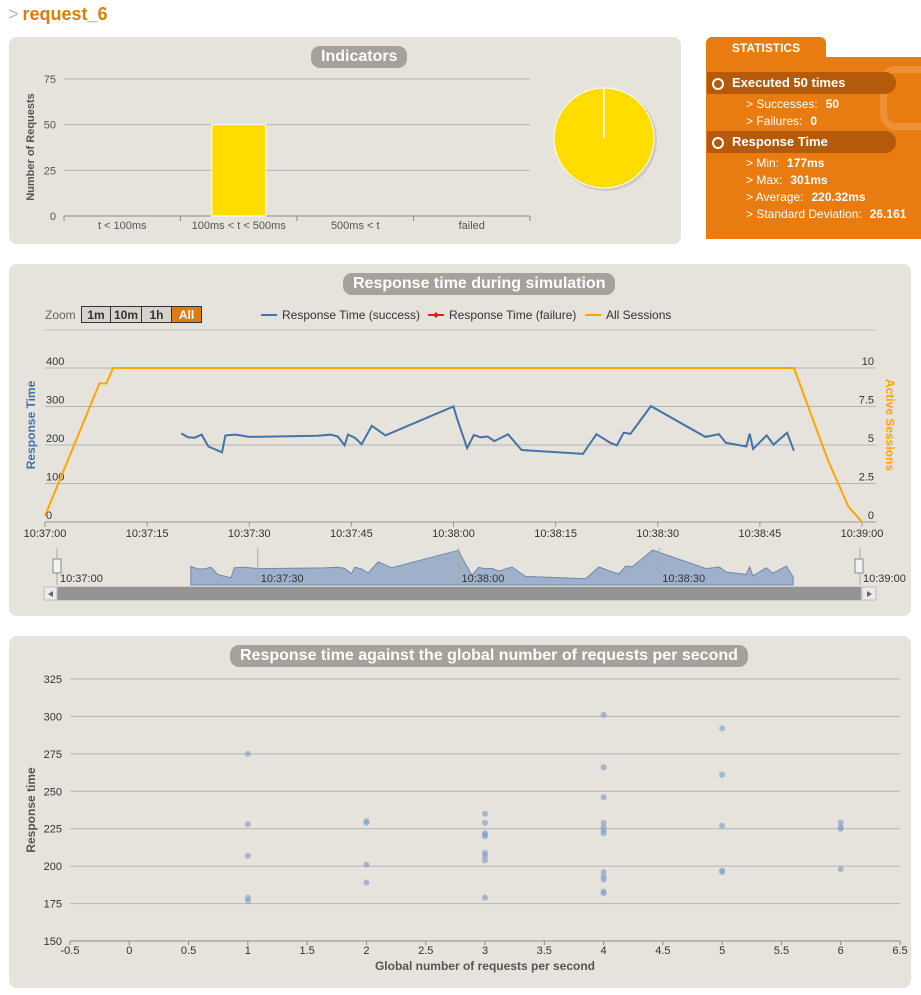  I want to click on stats-successes: > Successes: 50, so click(793, 104).